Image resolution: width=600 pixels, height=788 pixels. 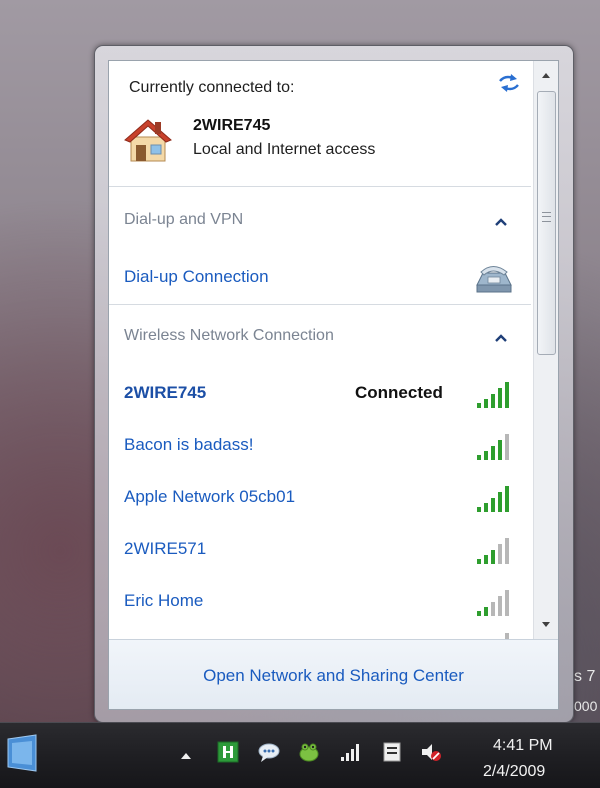 I want to click on desktop-text-peek: 000, so click(x=586, y=706).